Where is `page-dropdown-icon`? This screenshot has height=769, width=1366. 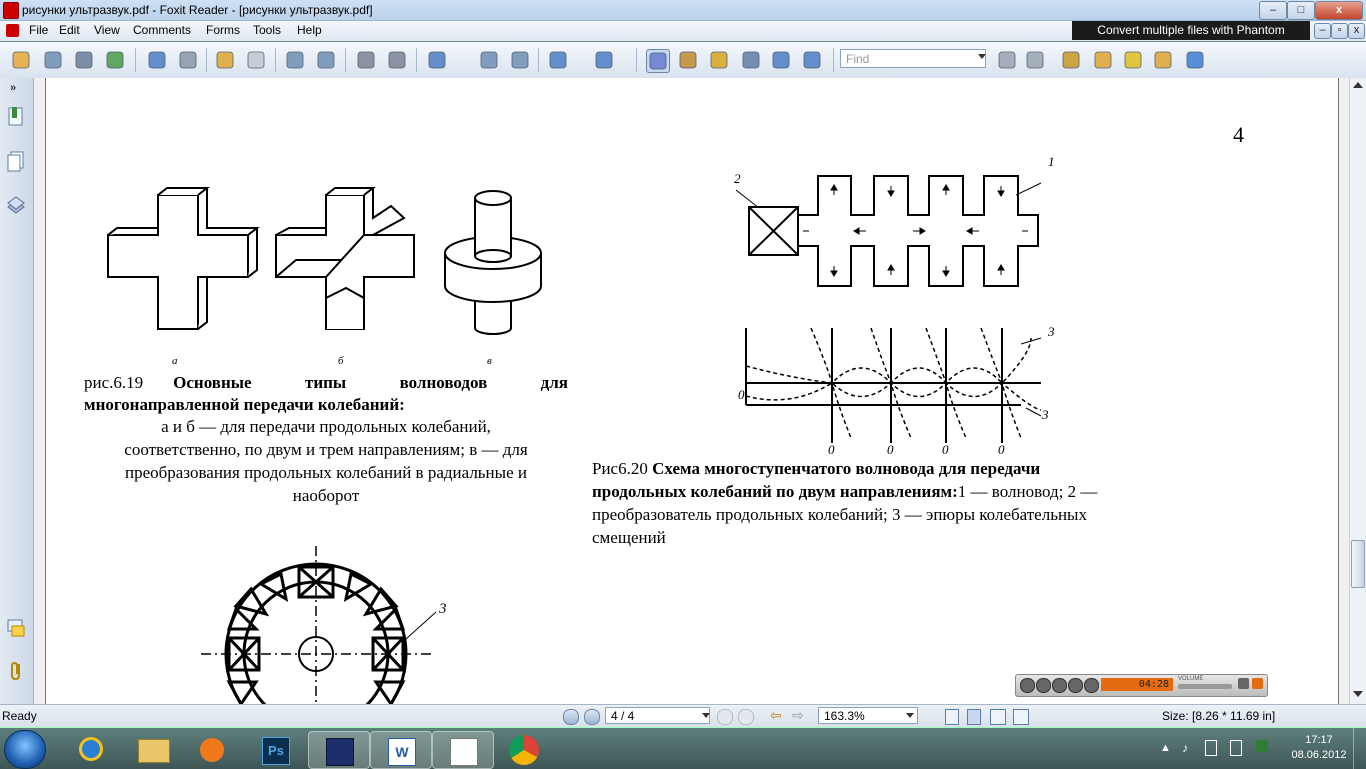 page-dropdown-icon is located at coordinates (706, 715).